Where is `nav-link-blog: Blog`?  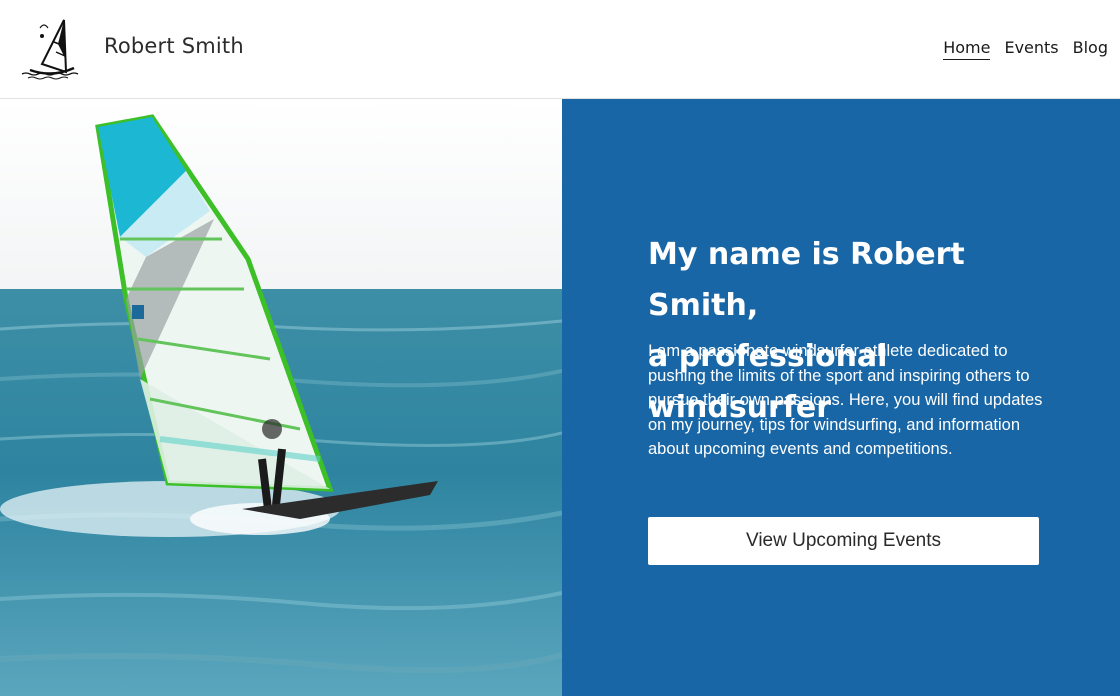
nav-link-blog: Blog is located at coordinates (1090, 49).